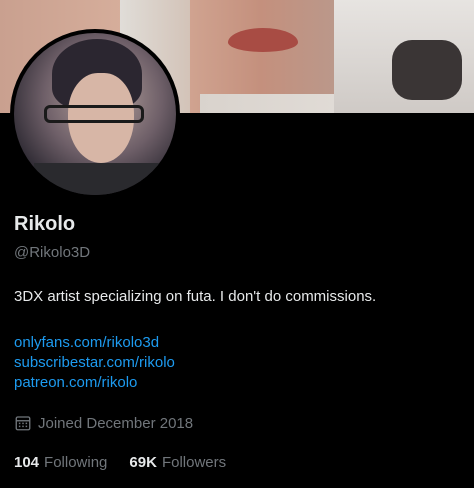 The width and height of the screenshot is (474, 488). Describe the element at coordinates (52, 252) in the screenshot. I see `profile-handle: @Rikolo3D` at that location.